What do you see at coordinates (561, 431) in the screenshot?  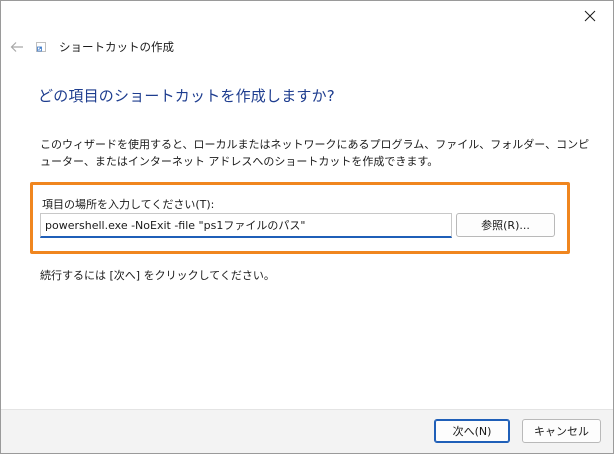 I see `cancel-button: キャンセル` at bounding box center [561, 431].